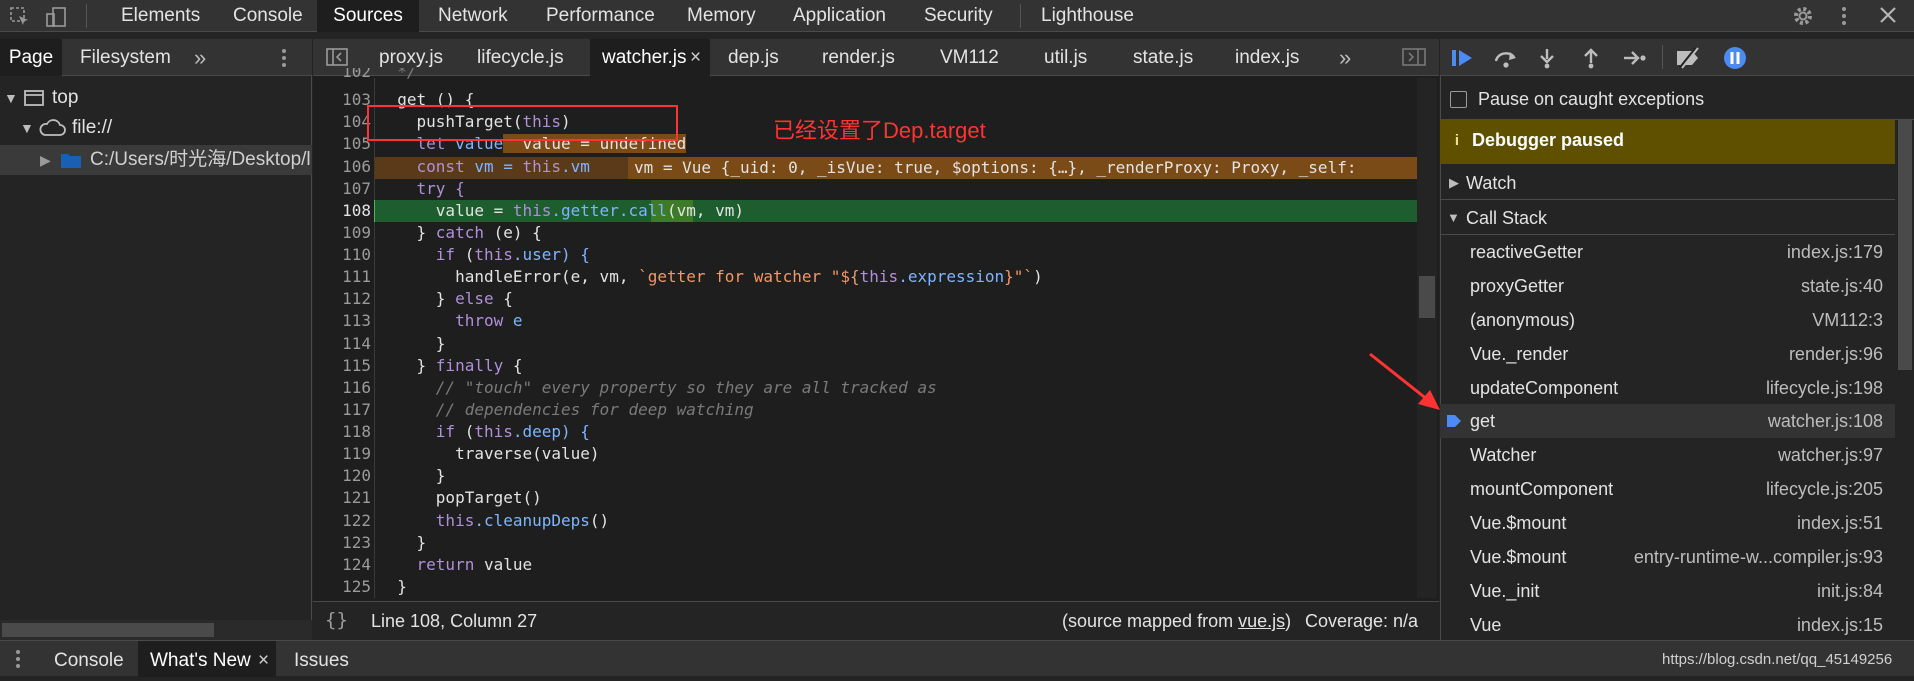 The image size is (1914, 681). Describe the element at coordinates (342, 565) in the screenshot. I see `line-number: 124` at that location.